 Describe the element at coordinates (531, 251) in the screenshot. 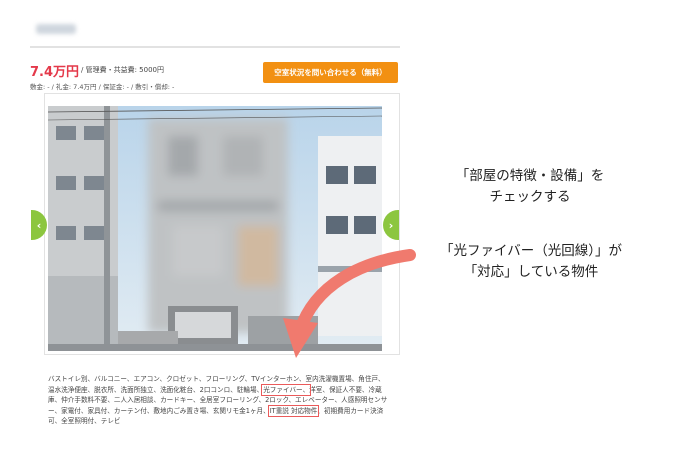

I see `annotation-note-fiber-line1: 「光ファイバー（光回線）」が` at that location.